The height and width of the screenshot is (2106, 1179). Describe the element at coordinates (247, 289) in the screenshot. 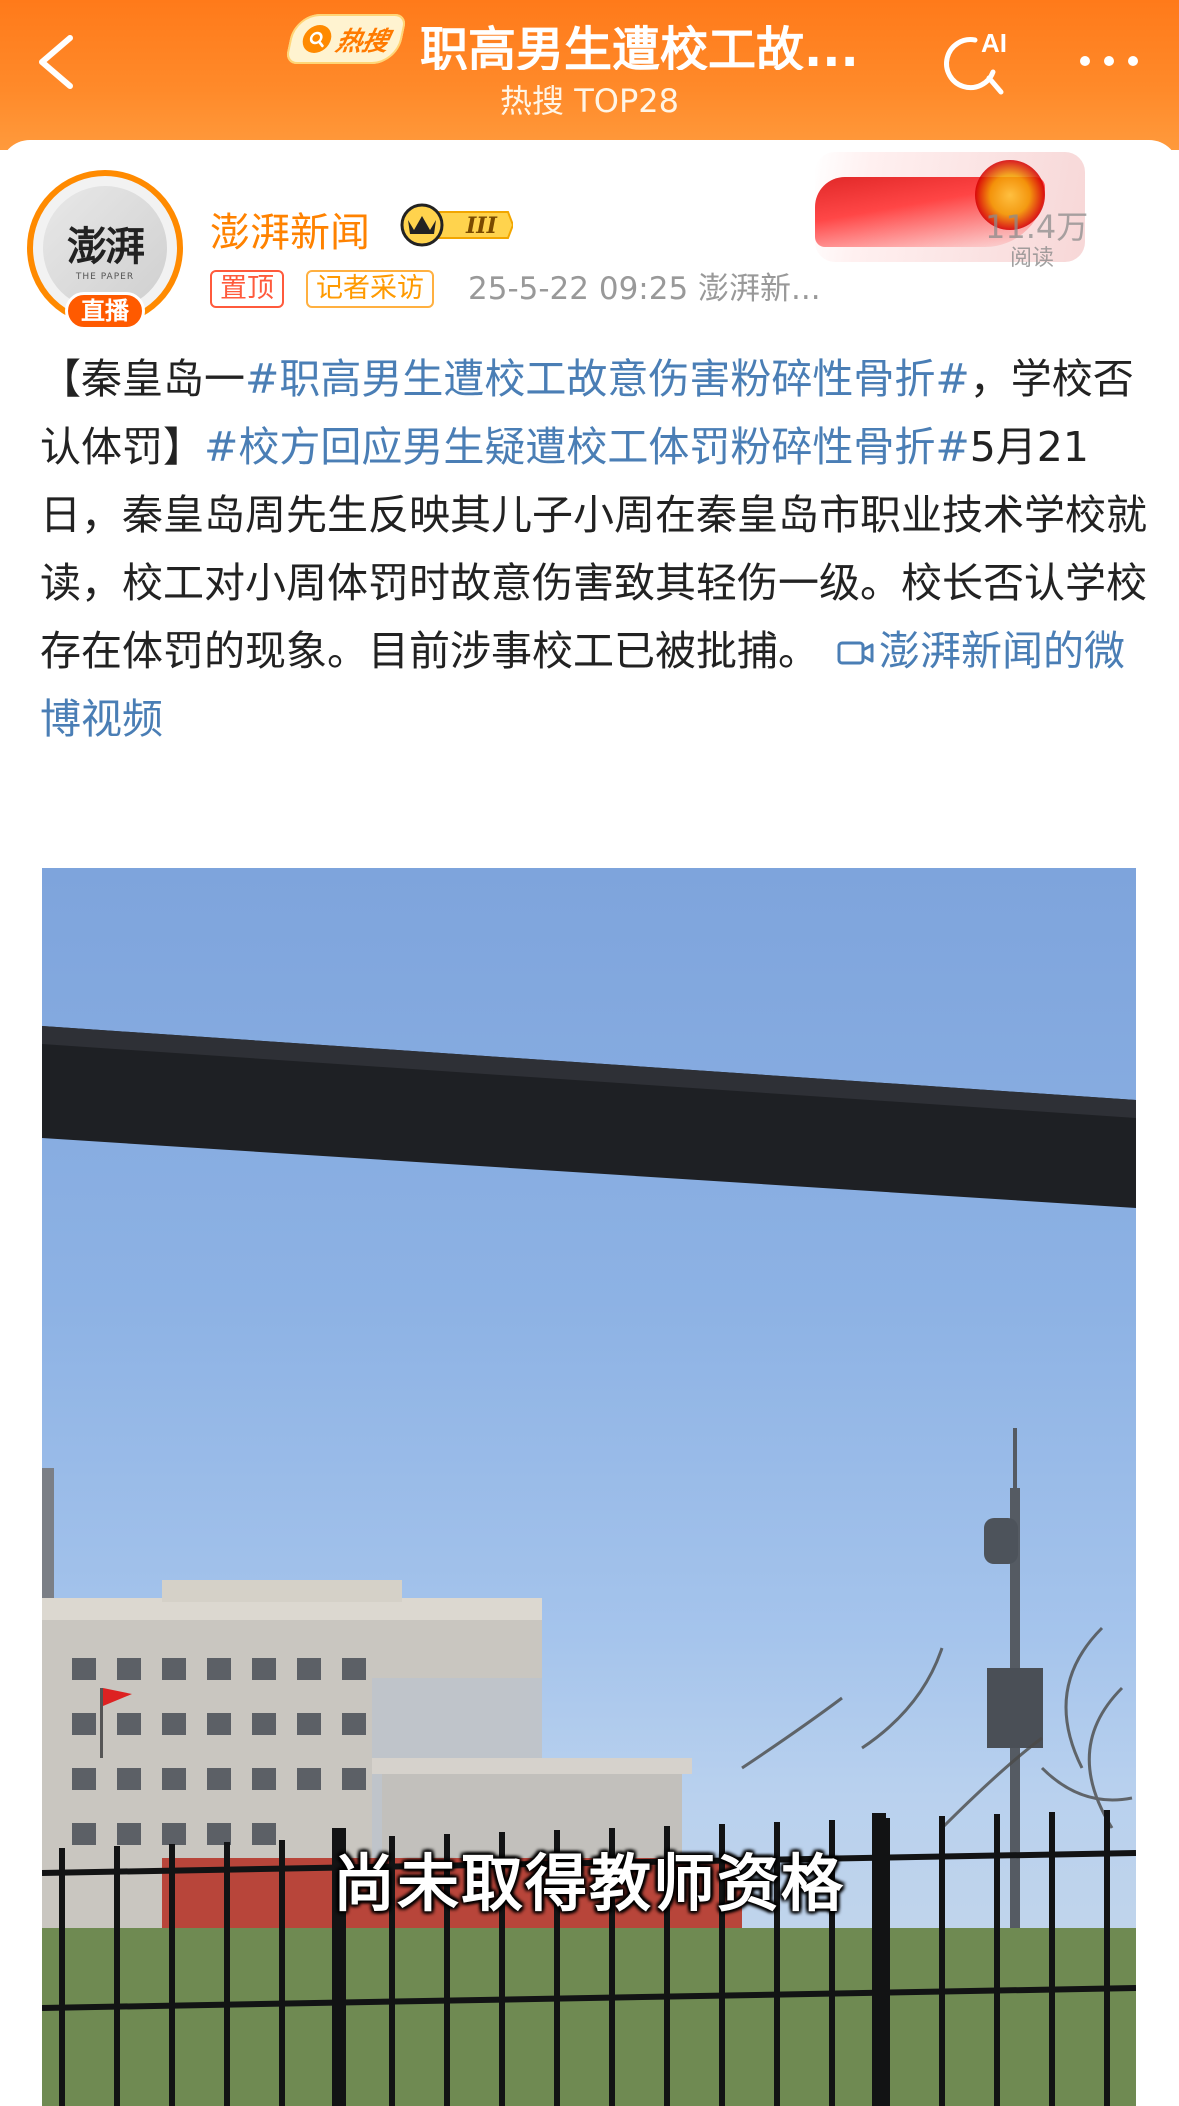

I see `pinned-tag: 置顶` at that location.